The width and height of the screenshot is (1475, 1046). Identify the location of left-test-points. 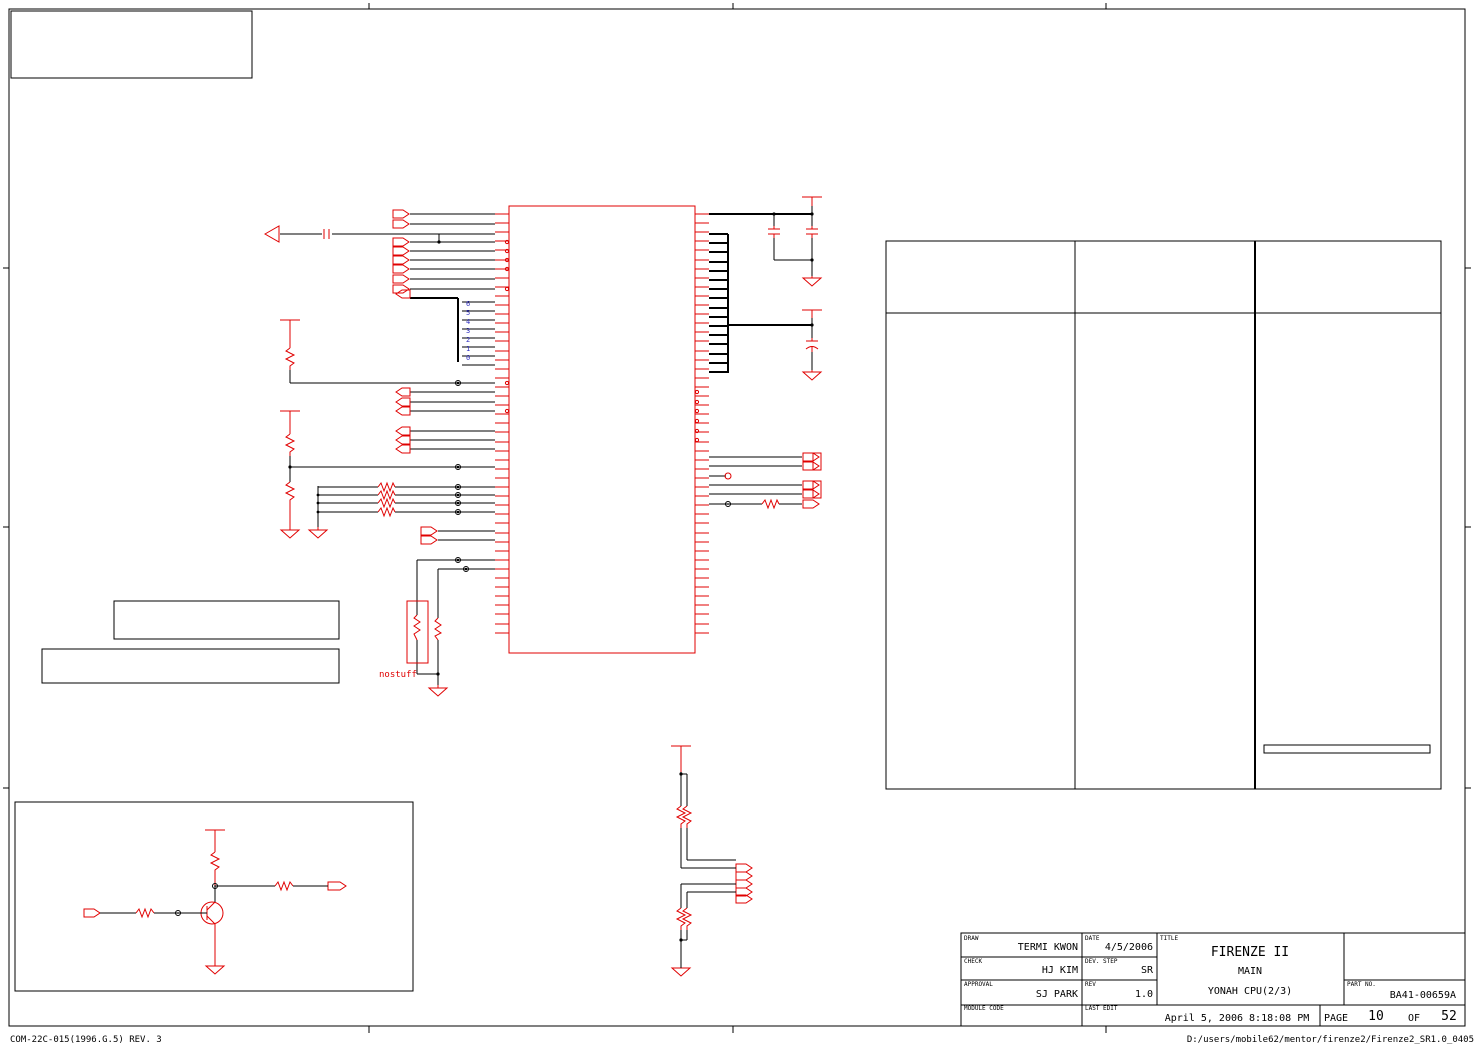
(462, 476).